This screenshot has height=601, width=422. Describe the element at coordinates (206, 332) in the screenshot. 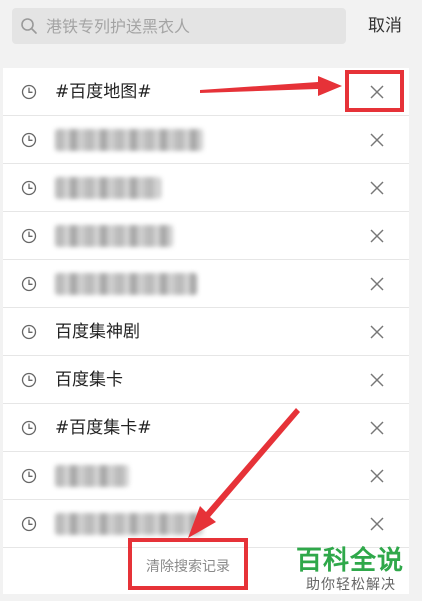

I see `history-item: 百度集神剧` at that location.